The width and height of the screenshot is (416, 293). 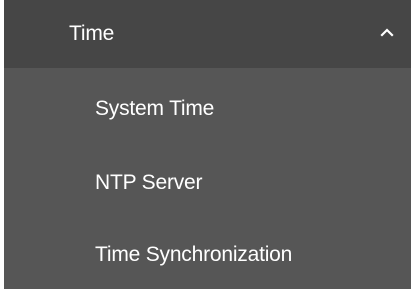 I want to click on menu-section-label: Time, so click(x=92, y=33).